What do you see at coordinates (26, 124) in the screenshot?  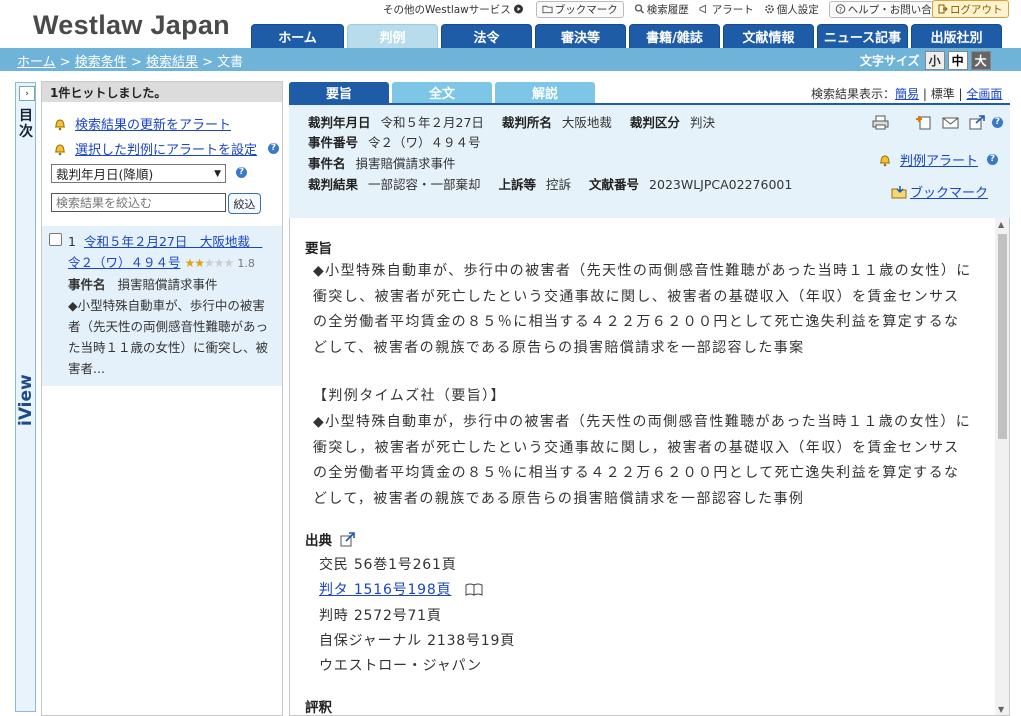 I see `rail-toc-label: 目次` at bounding box center [26, 124].